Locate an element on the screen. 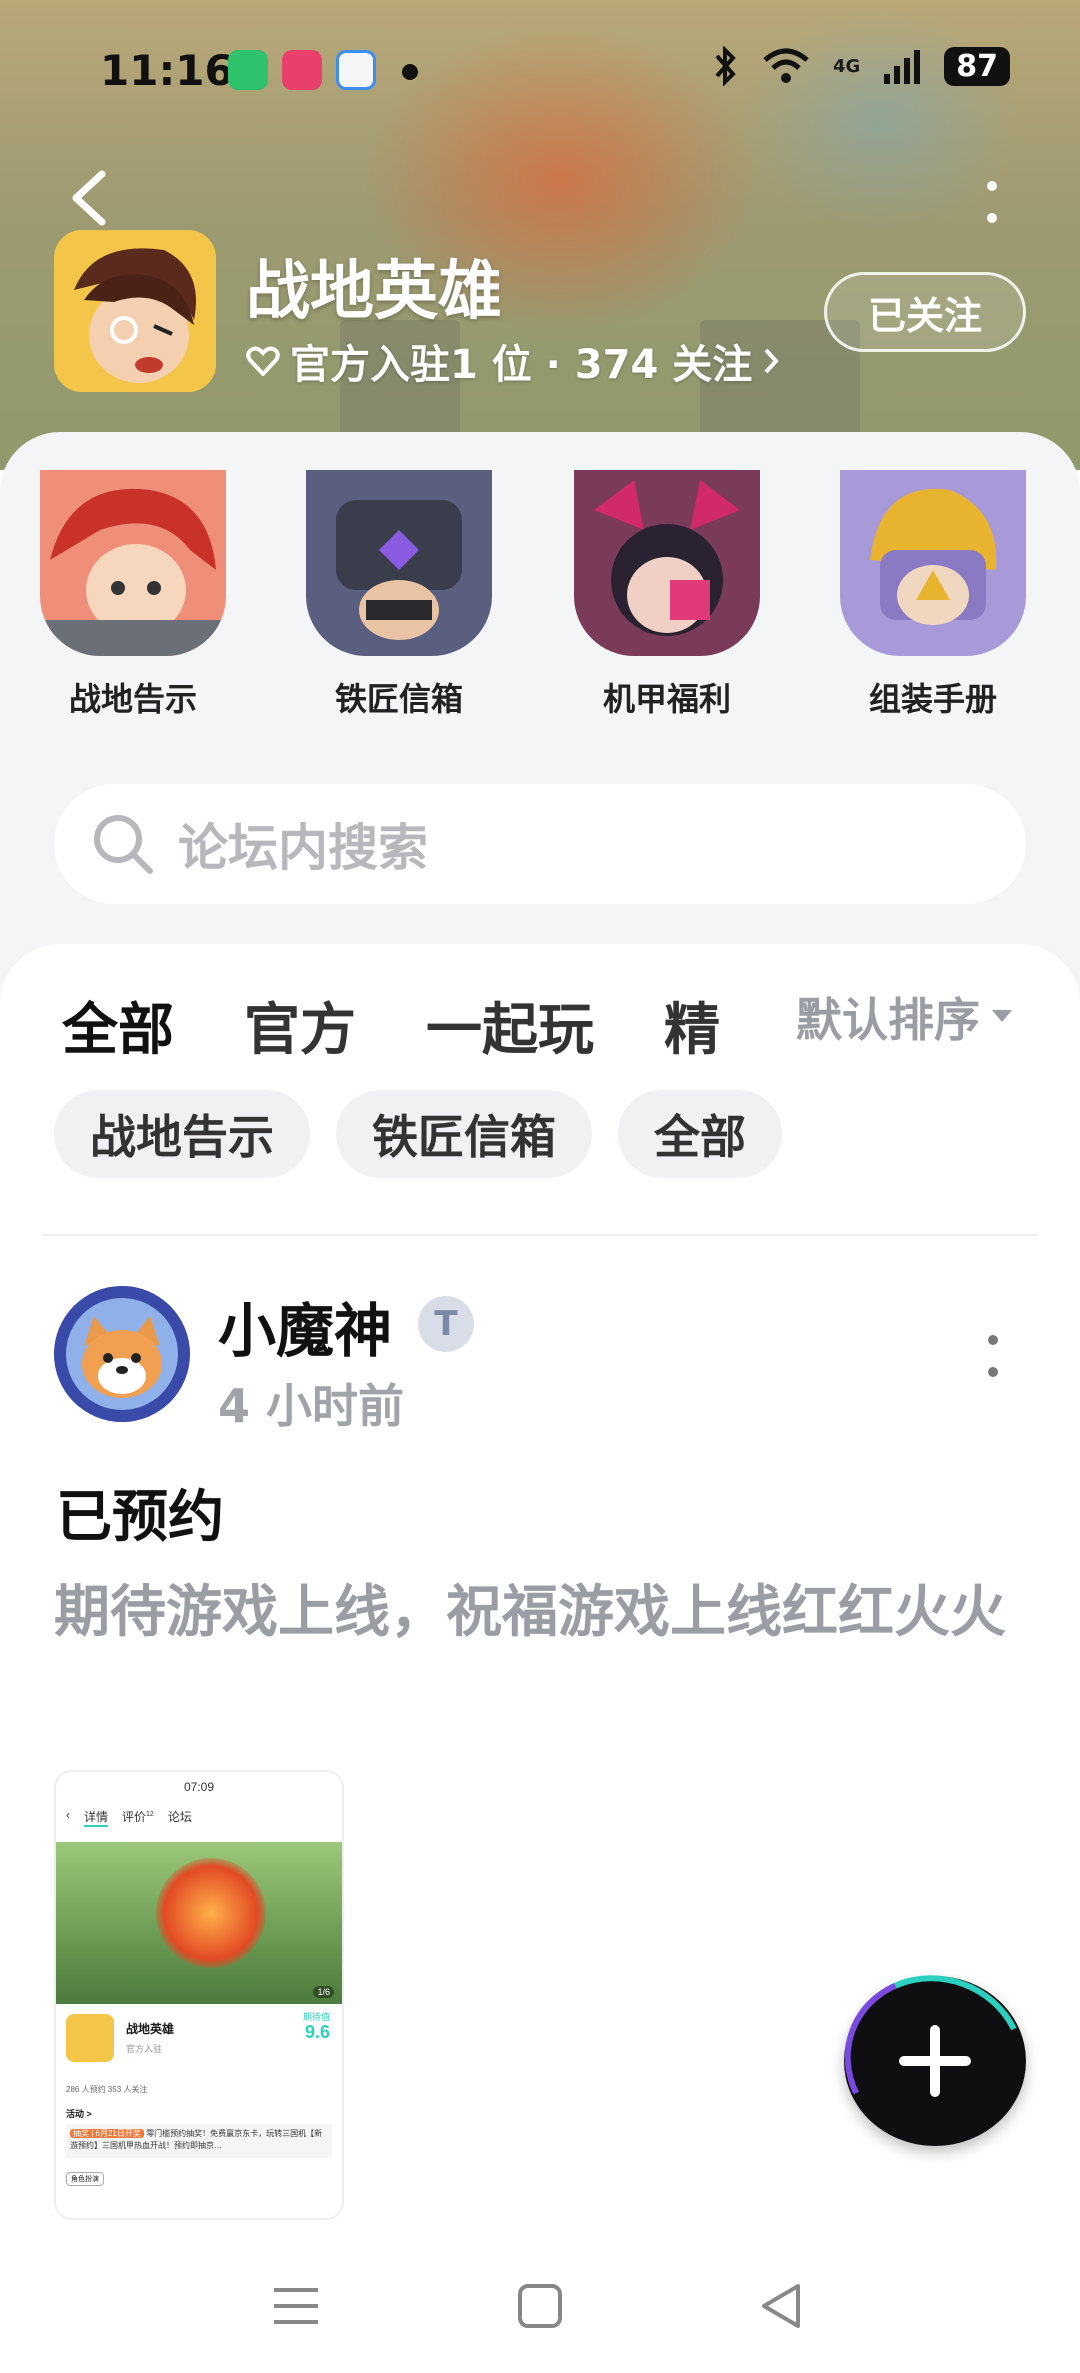 The width and height of the screenshot is (1080, 2373). post-title: 已预约 is located at coordinates (140, 1512).